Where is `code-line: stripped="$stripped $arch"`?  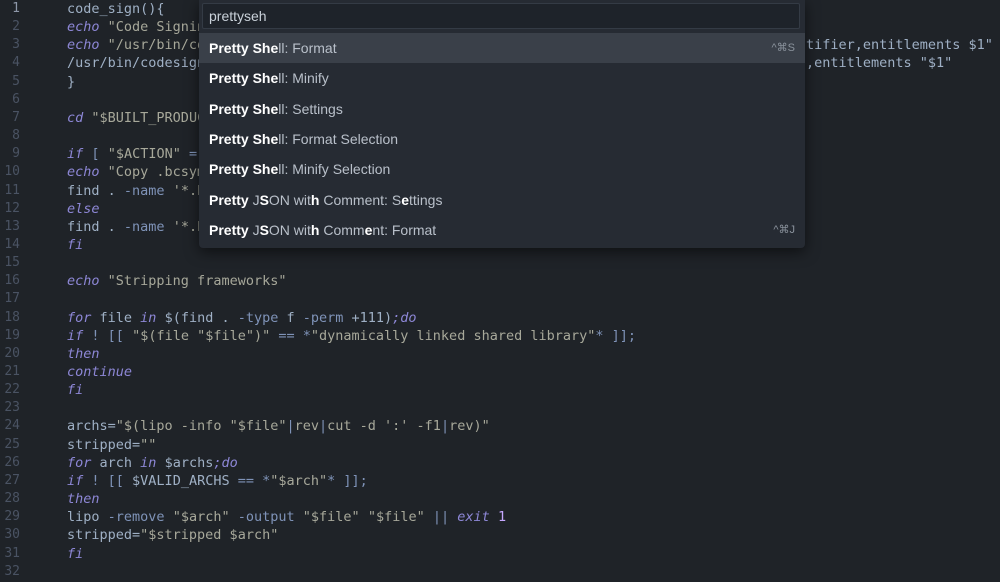 code-line: stripped="$stripped $arch" is located at coordinates (172, 535).